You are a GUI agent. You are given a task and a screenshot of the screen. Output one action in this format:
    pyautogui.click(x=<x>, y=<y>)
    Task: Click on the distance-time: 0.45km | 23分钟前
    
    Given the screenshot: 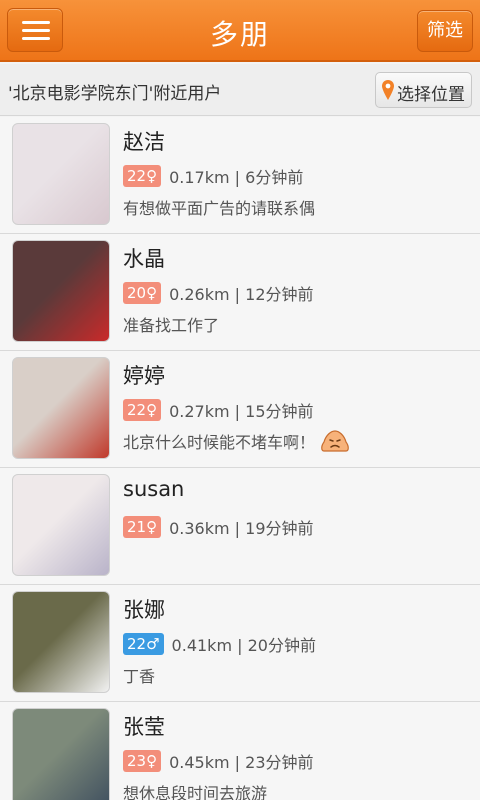 What is the action you would take?
    pyautogui.click(x=241, y=761)
    